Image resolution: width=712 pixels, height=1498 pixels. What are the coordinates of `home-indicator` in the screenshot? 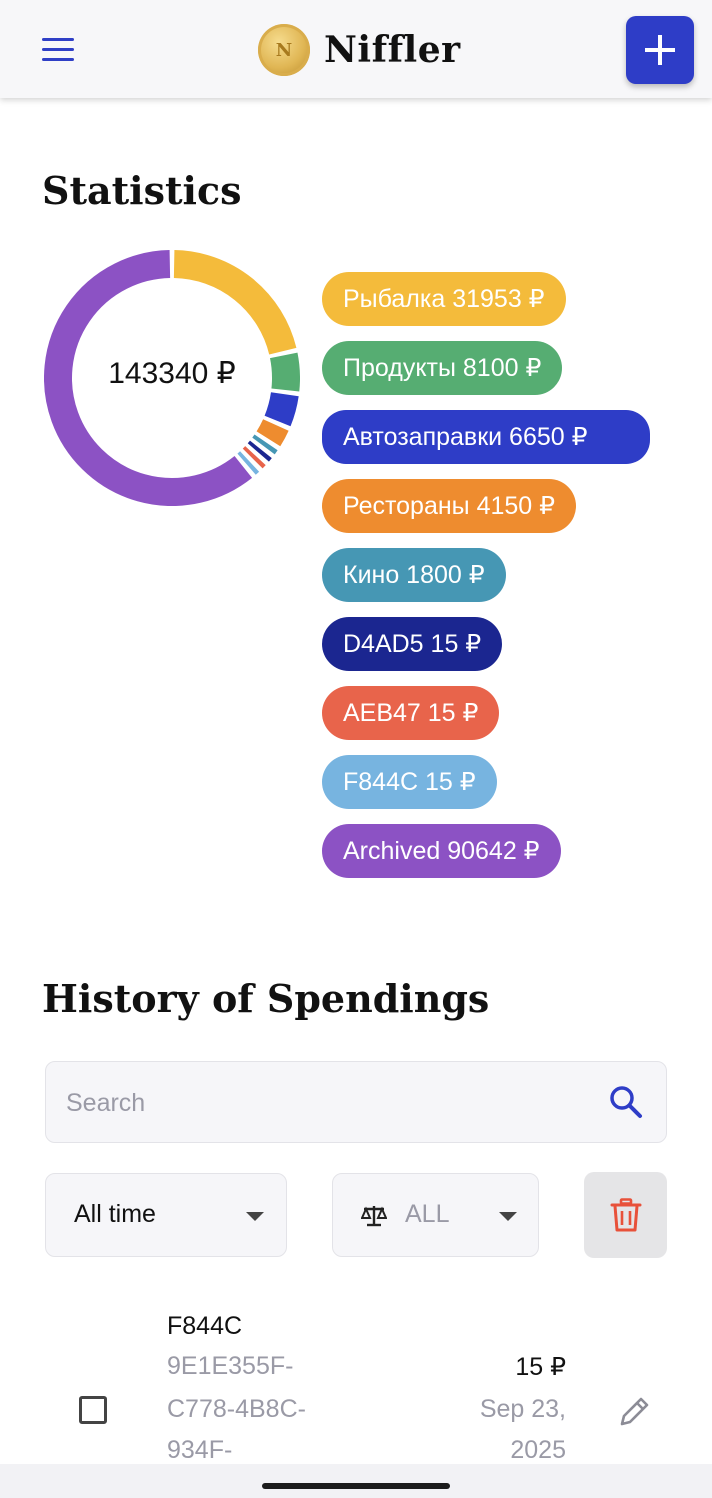 It's located at (356, 1486).